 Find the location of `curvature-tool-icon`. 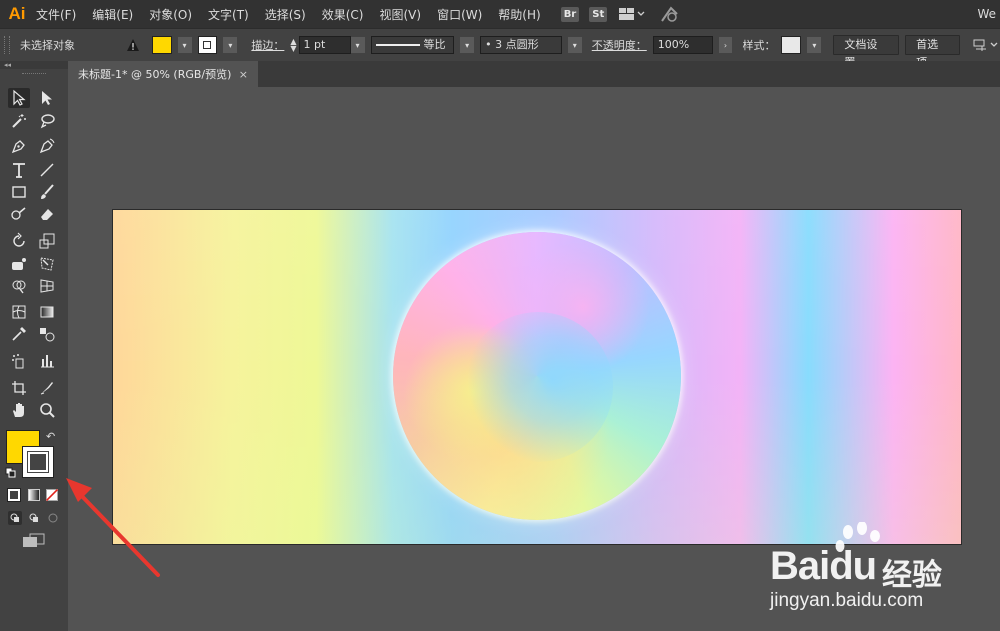

curvature-tool-icon is located at coordinates (47, 146).